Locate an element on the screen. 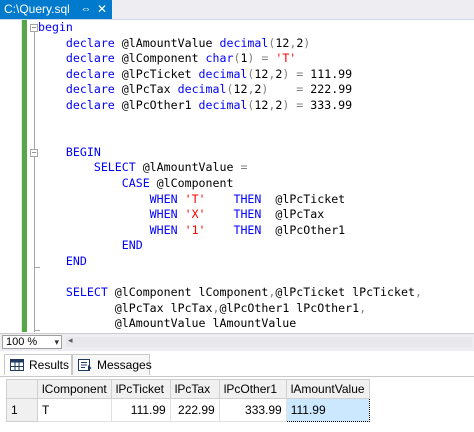 The height and width of the screenshot is (432, 474). column-header: lAmountValue is located at coordinates (327, 389).